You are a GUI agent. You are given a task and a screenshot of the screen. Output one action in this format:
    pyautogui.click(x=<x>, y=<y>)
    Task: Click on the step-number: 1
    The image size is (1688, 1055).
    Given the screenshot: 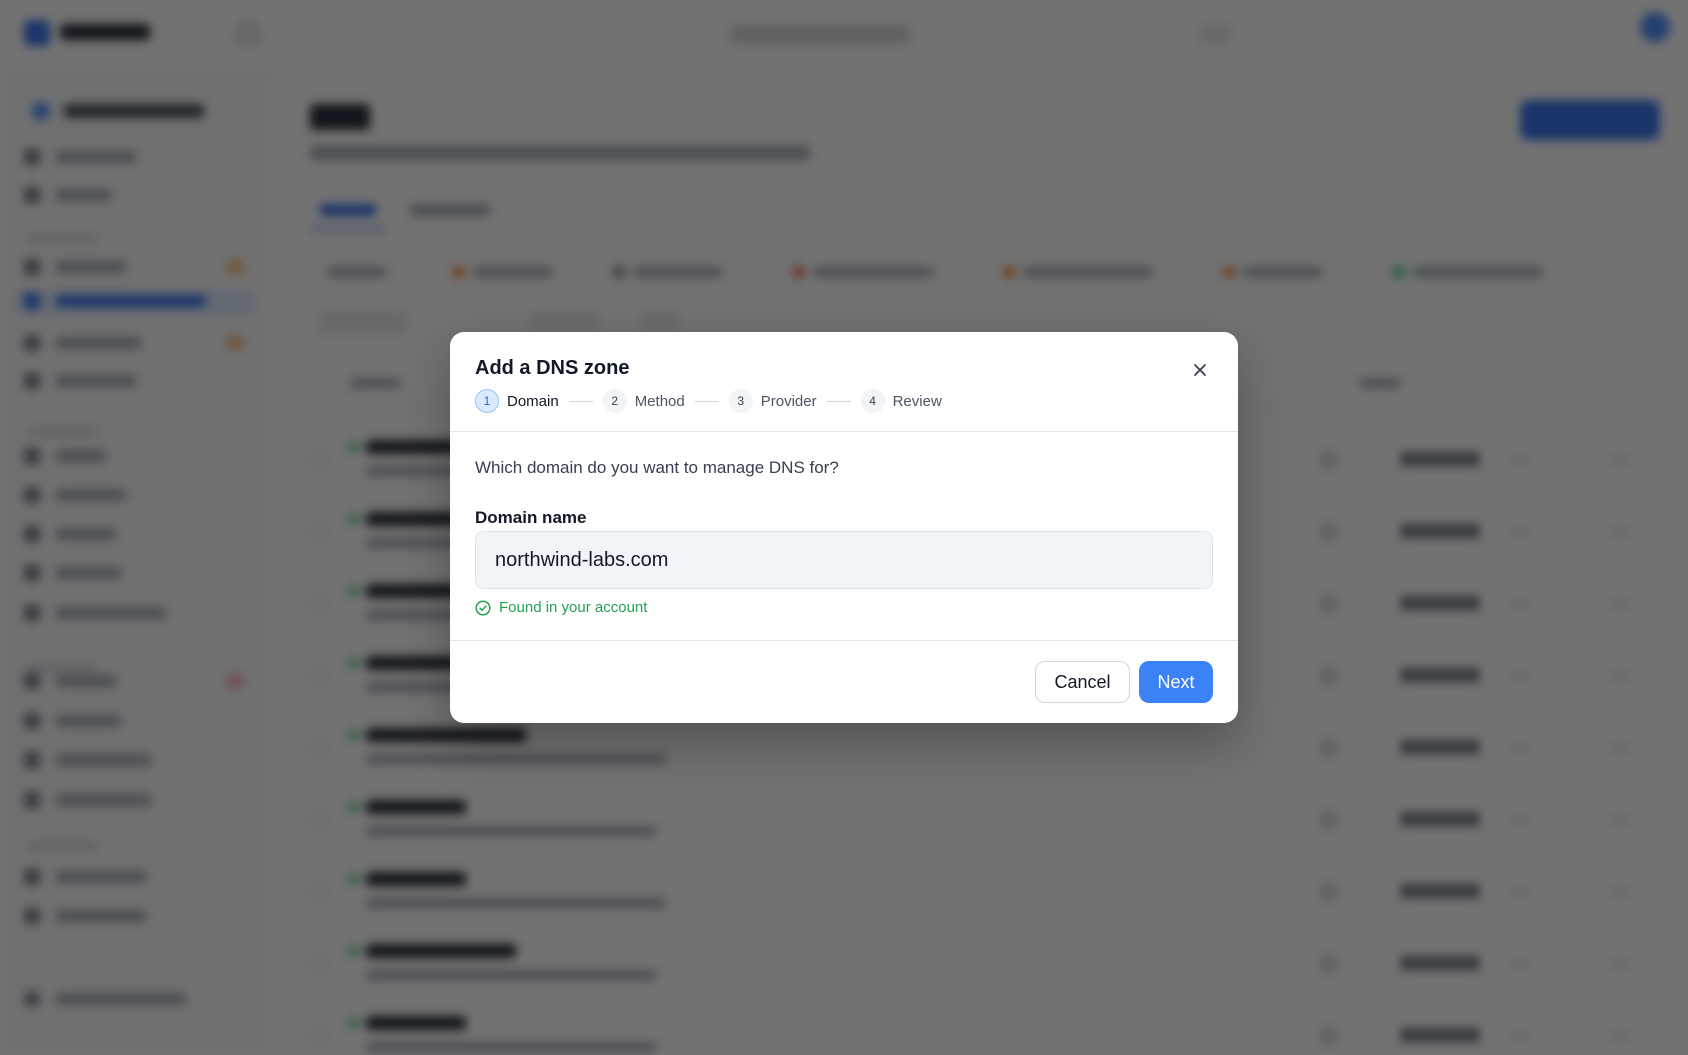 What is the action you would take?
    pyautogui.click(x=487, y=401)
    